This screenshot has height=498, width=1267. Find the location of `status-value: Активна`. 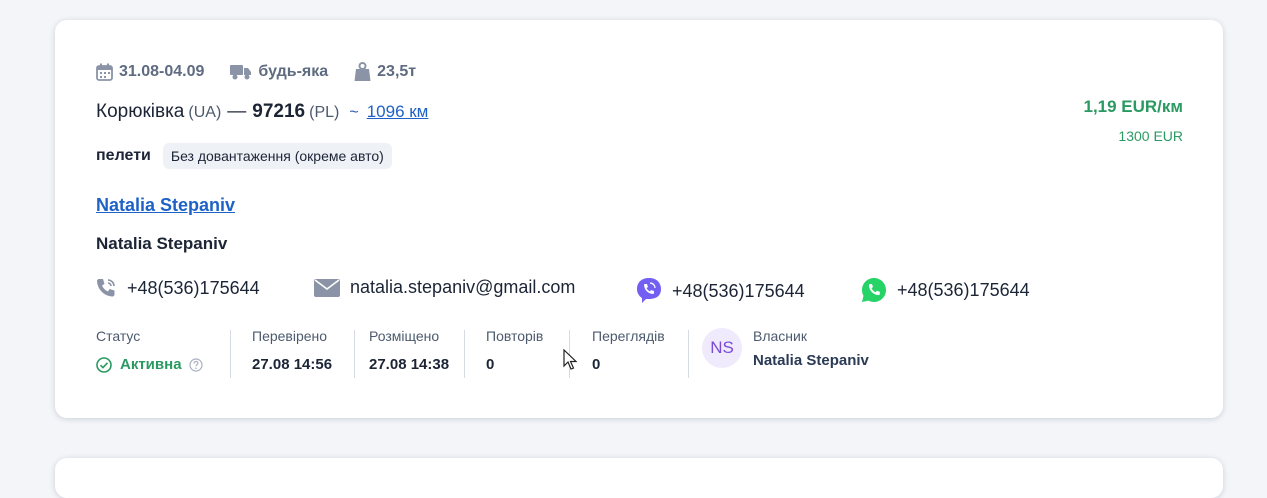

status-value: Активна is located at coordinates (151, 364).